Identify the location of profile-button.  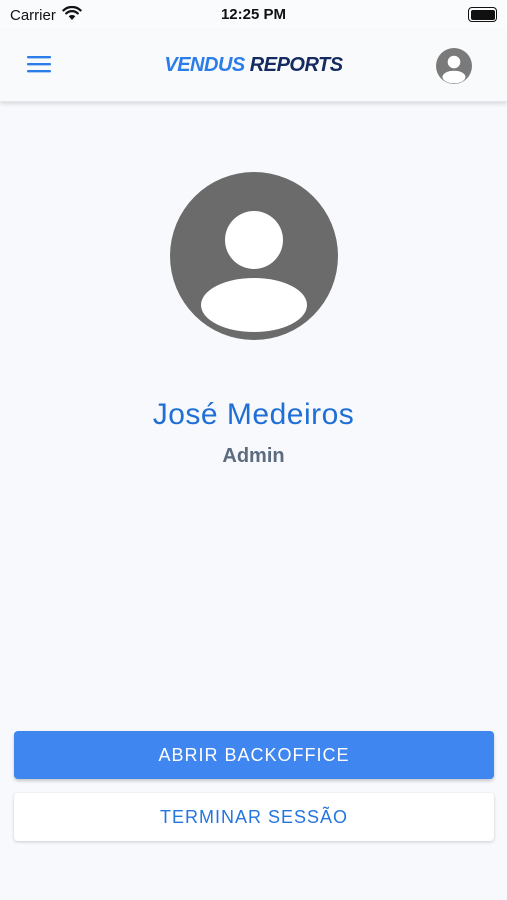
(454, 66).